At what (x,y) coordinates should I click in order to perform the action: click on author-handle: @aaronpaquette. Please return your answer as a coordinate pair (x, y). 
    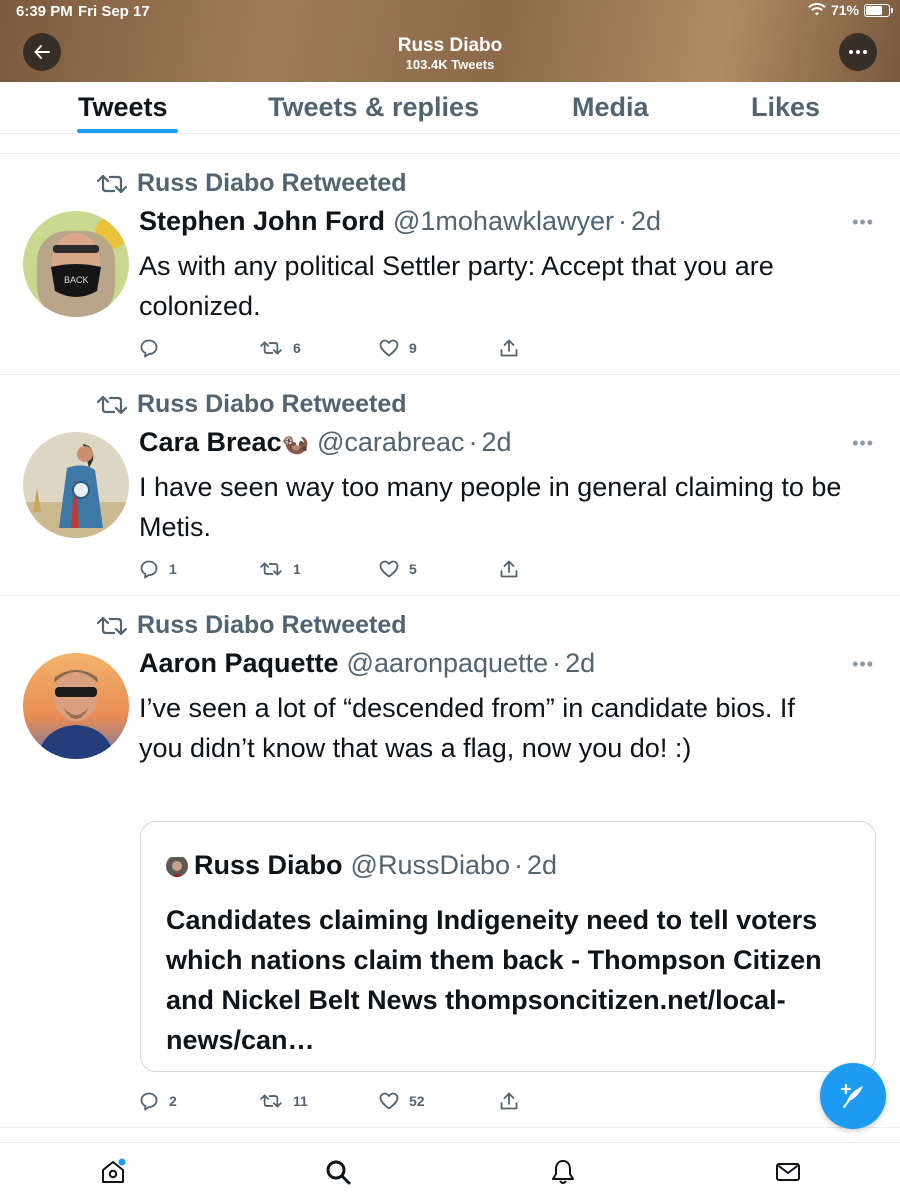
    Looking at the image, I should click on (448, 663).